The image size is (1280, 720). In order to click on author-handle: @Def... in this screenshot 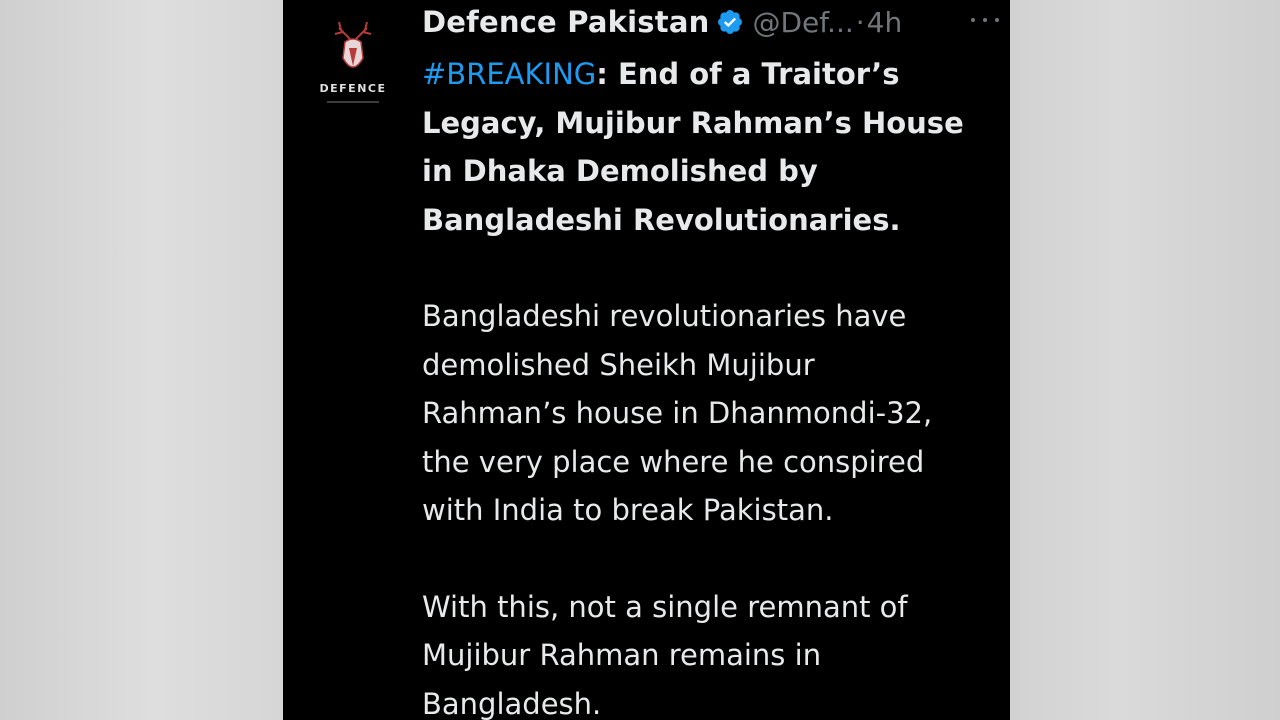, I will do `click(802, 22)`.